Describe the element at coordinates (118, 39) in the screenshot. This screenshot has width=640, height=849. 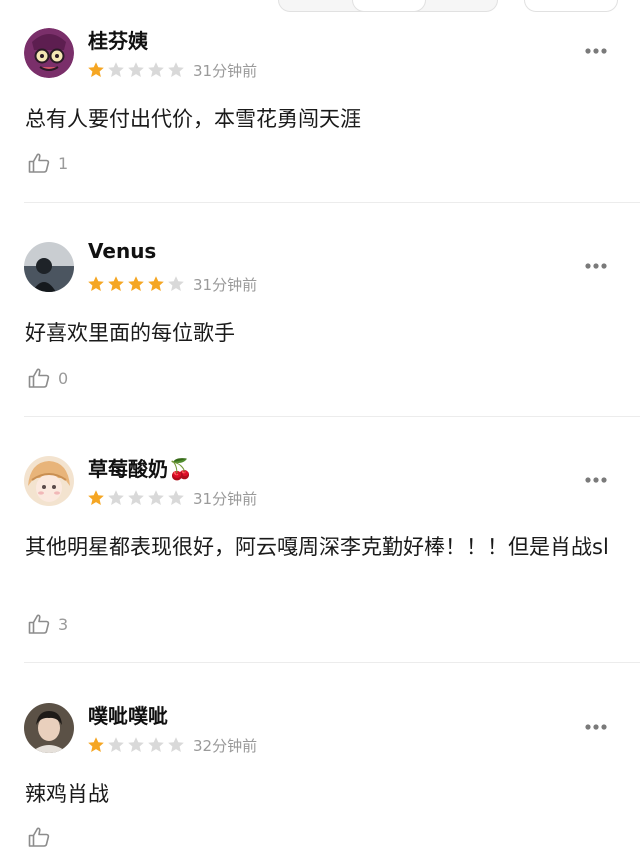
I see `username: 桂芬姨` at that location.